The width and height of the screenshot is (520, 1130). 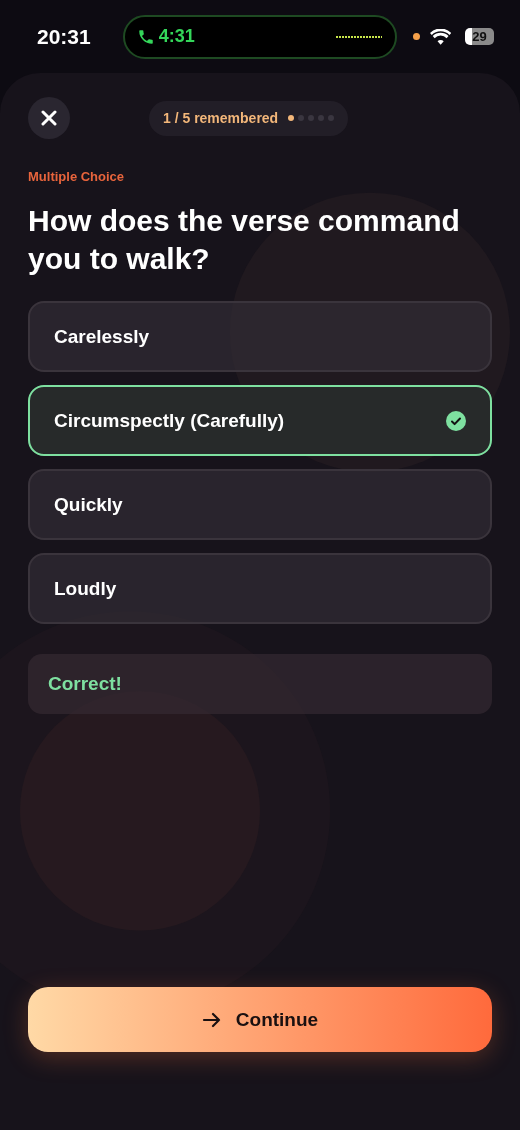 What do you see at coordinates (77, 176) in the screenshot?
I see `question-type-label: Multiple Choice` at bounding box center [77, 176].